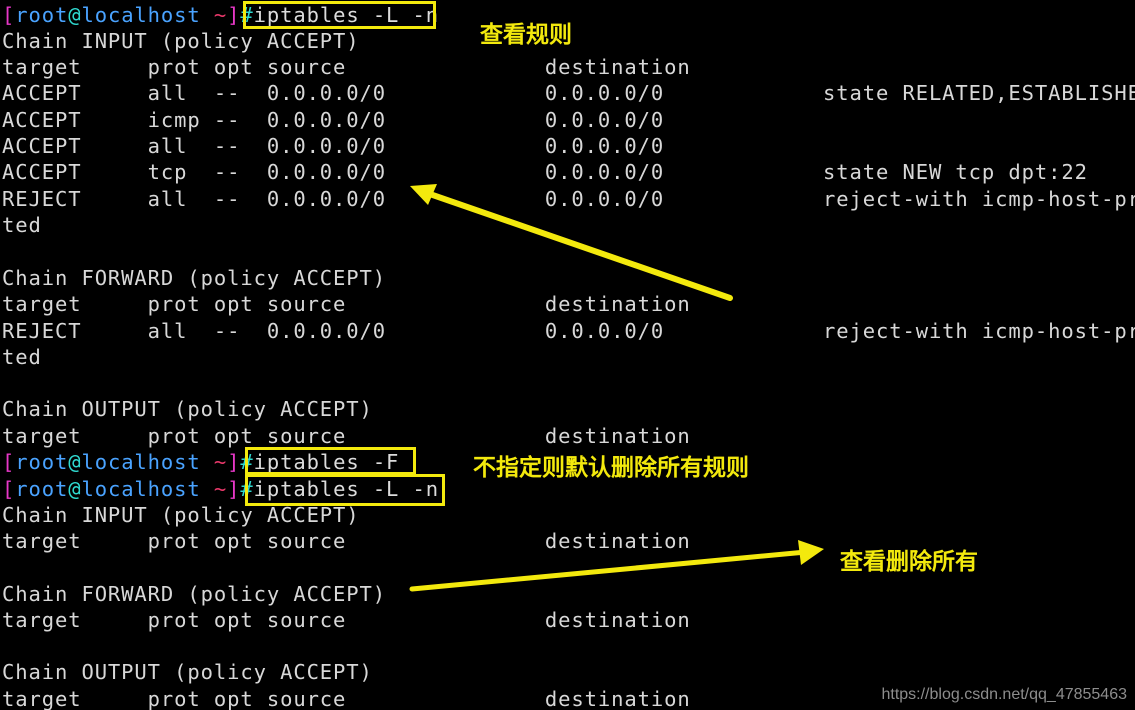 Image resolution: width=1135 pixels, height=710 pixels. Describe the element at coordinates (333, 146) in the screenshot. I see `output-line: ACCEPT all -- 0.0.0.0/0 0.0.0.0/0` at that location.